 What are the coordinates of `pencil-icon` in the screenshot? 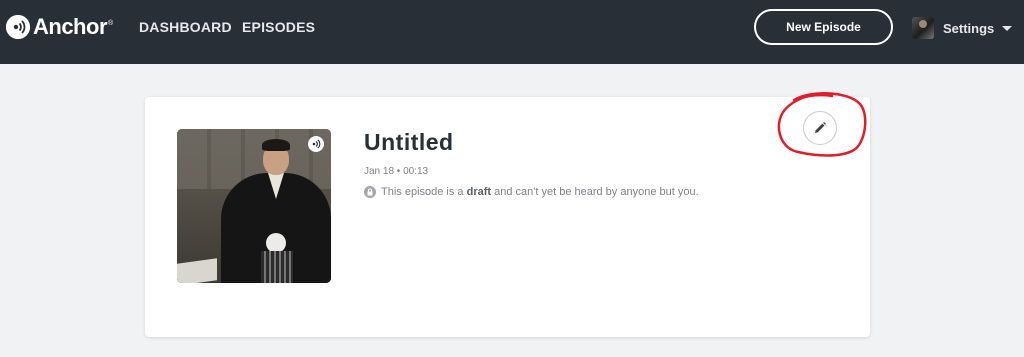 It's located at (820, 128).